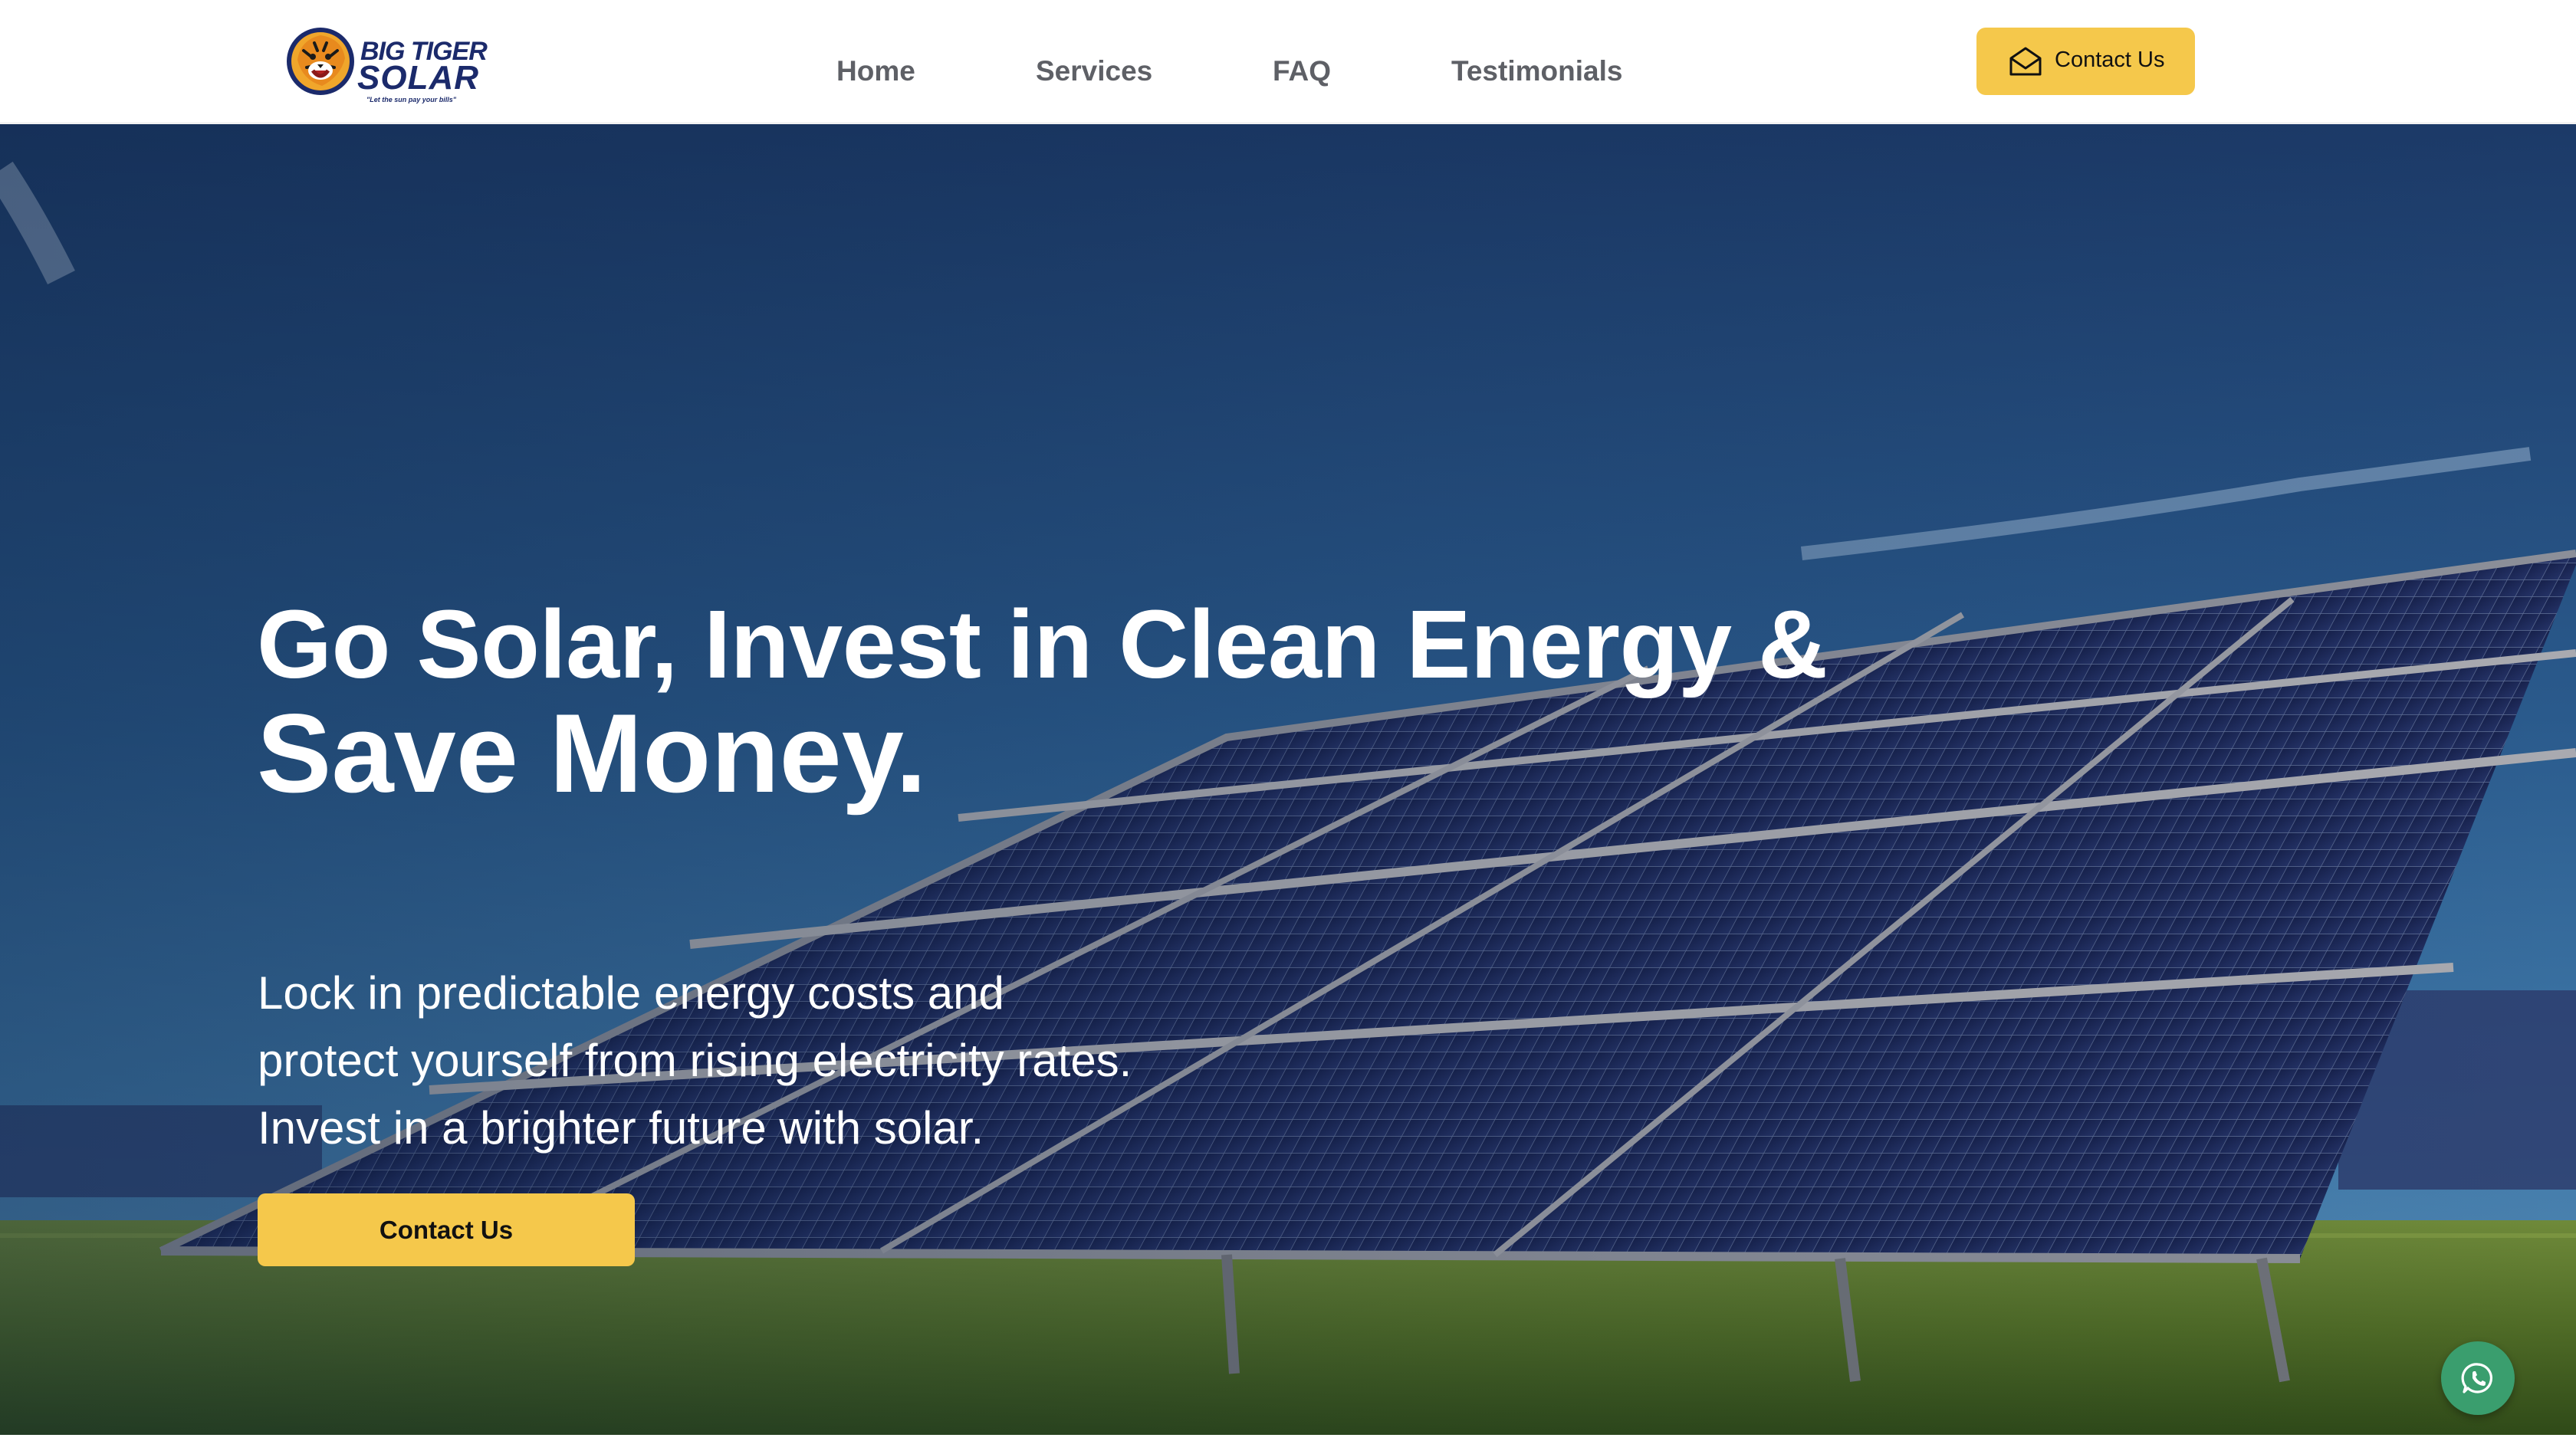 The width and height of the screenshot is (2576, 1441). What do you see at coordinates (621, 1128) in the screenshot?
I see `hero-subtitle-line-3: Invest in a brighter future with solar.` at bounding box center [621, 1128].